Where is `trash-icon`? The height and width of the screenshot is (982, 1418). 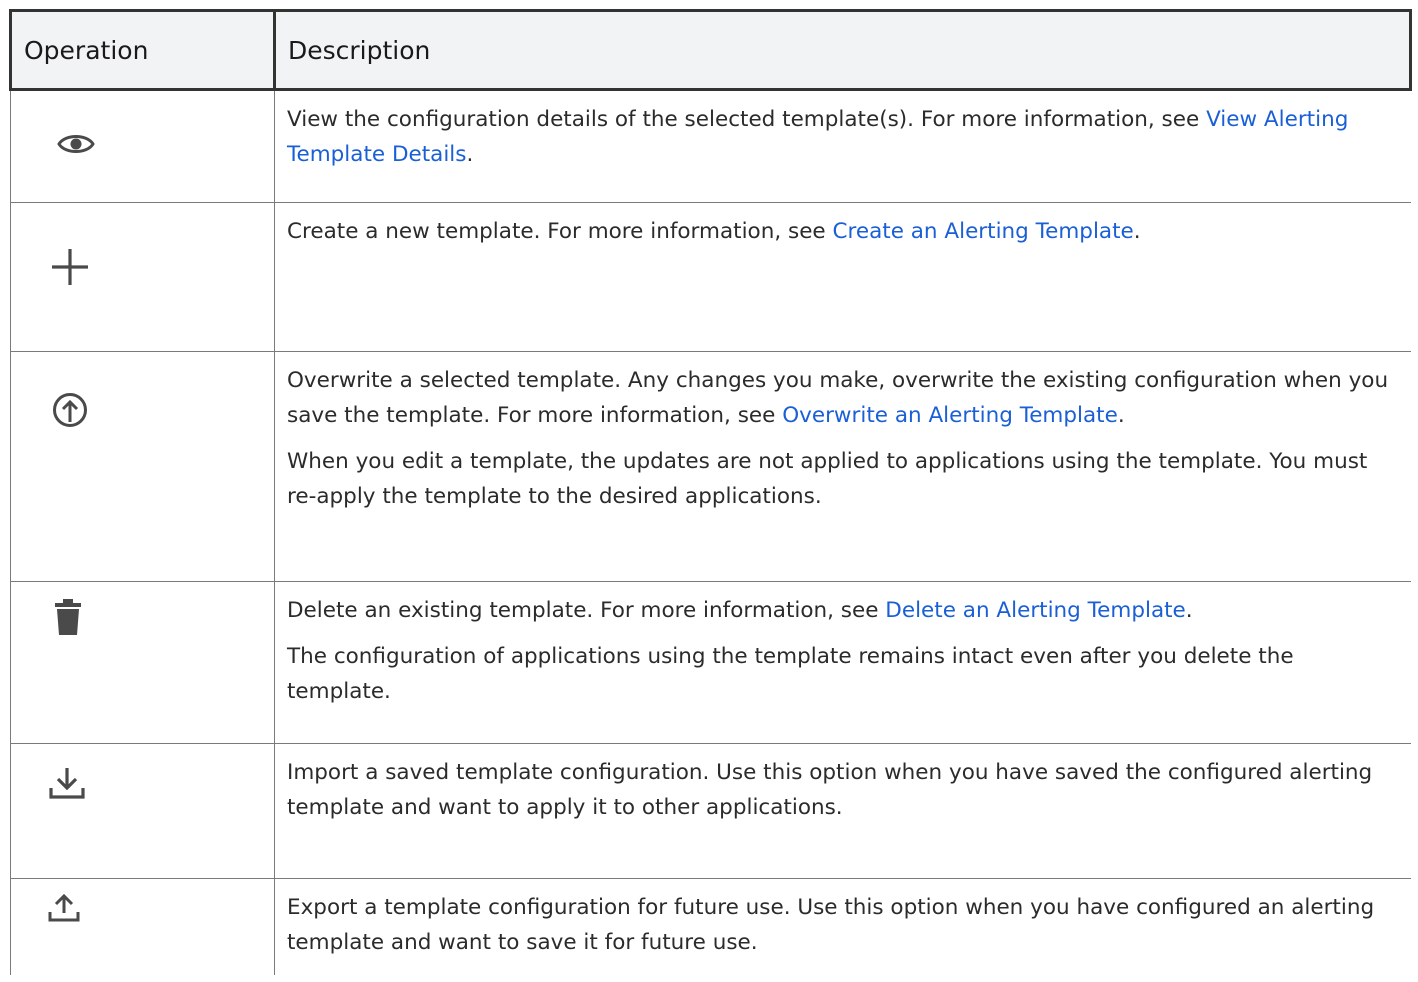
trash-icon is located at coordinates (68, 617).